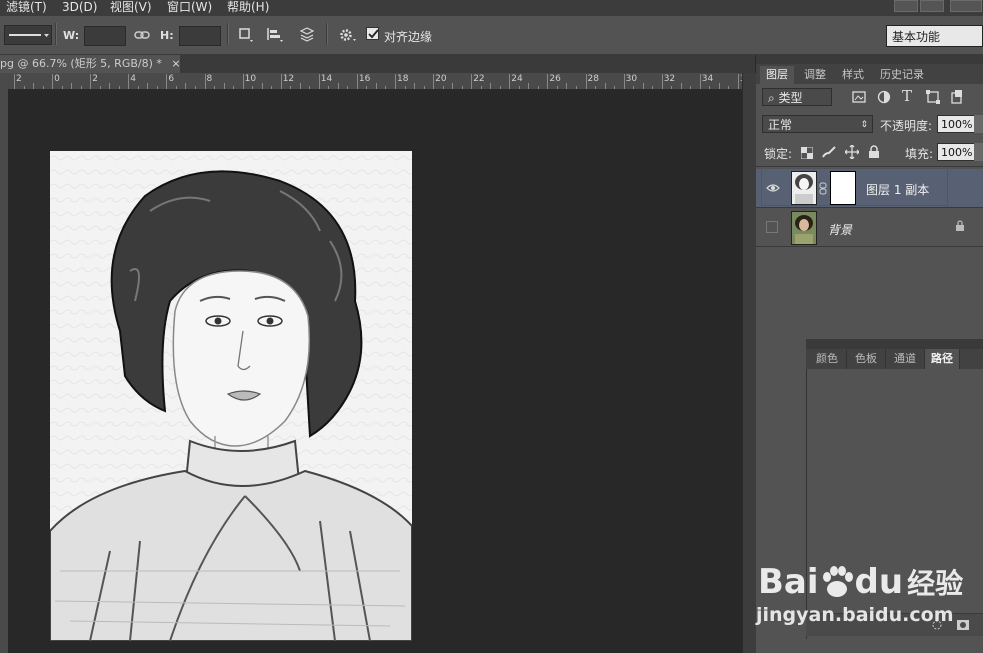 This screenshot has width=983, height=653. I want to click on close-window-button, so click(966, 6).